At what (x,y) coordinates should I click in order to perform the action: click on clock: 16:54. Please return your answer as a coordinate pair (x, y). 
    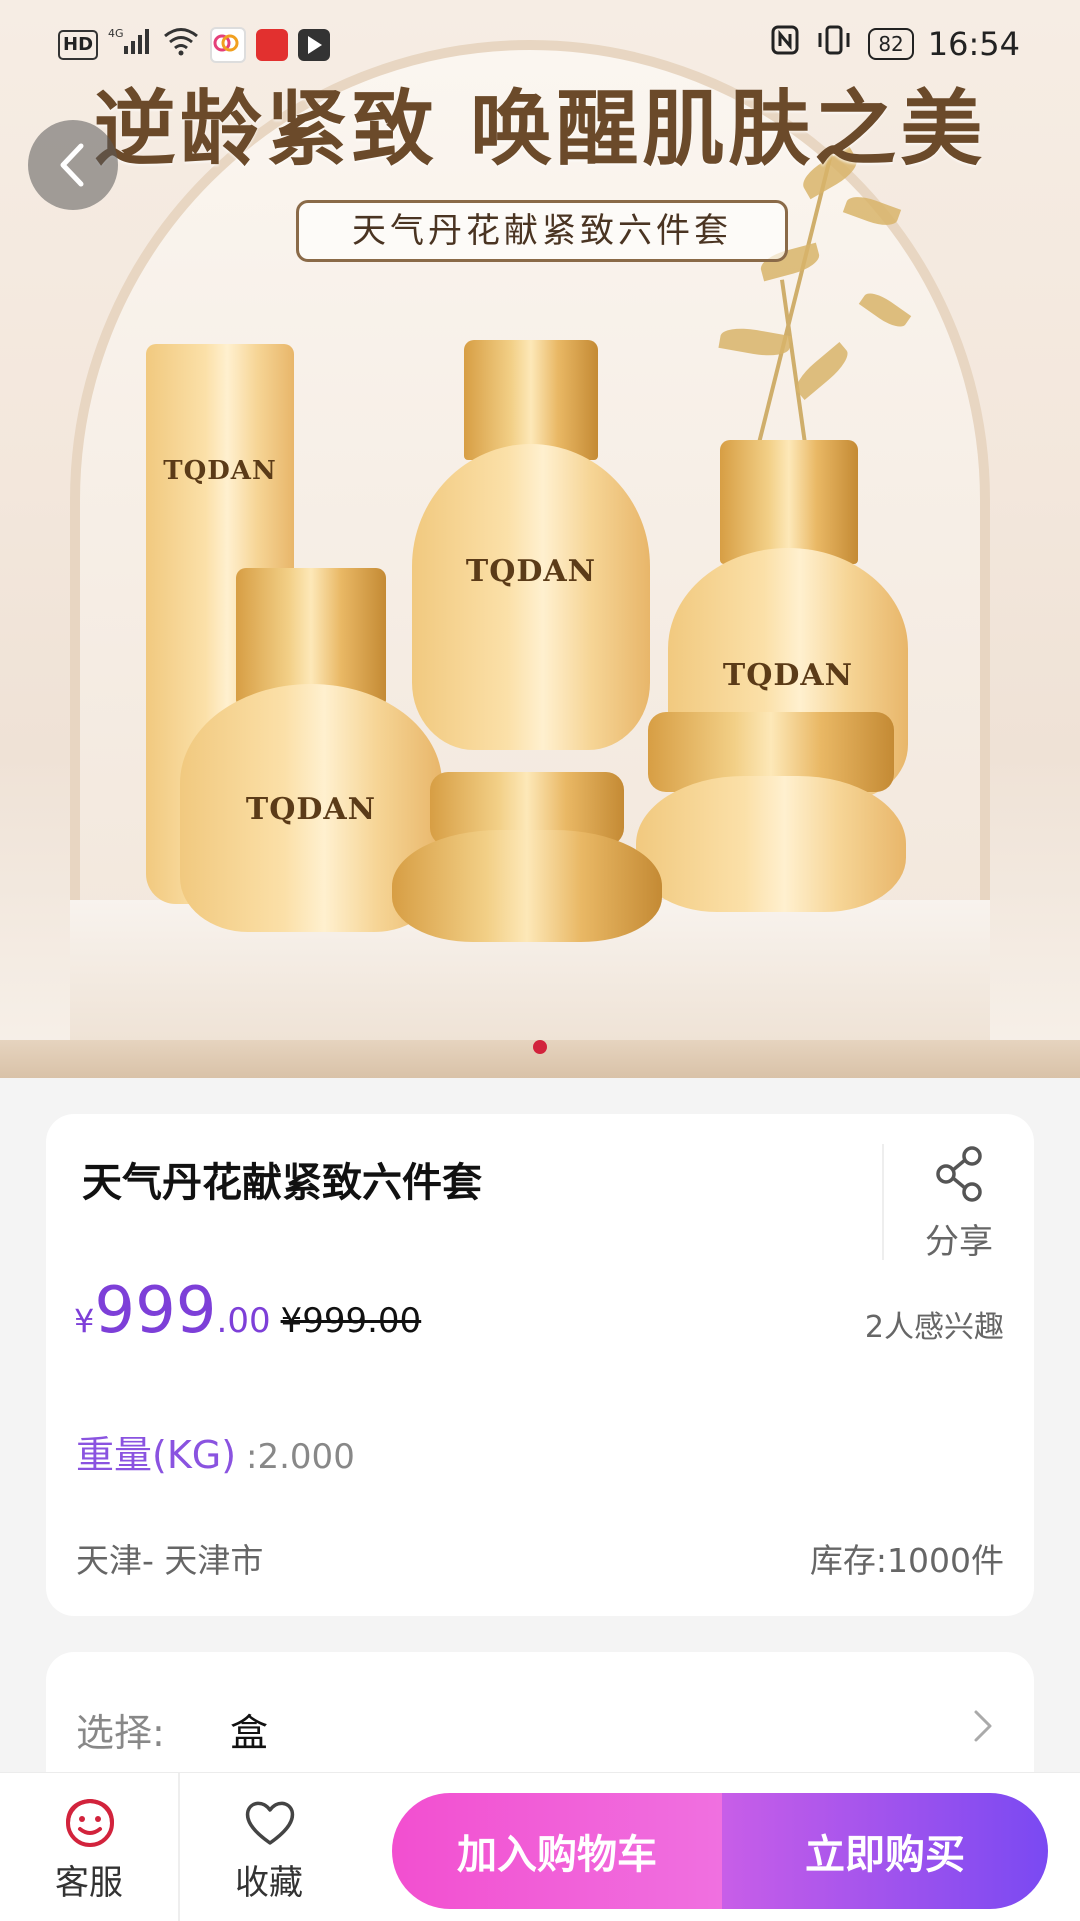
    Looking at the image, I should click on (973, 44).